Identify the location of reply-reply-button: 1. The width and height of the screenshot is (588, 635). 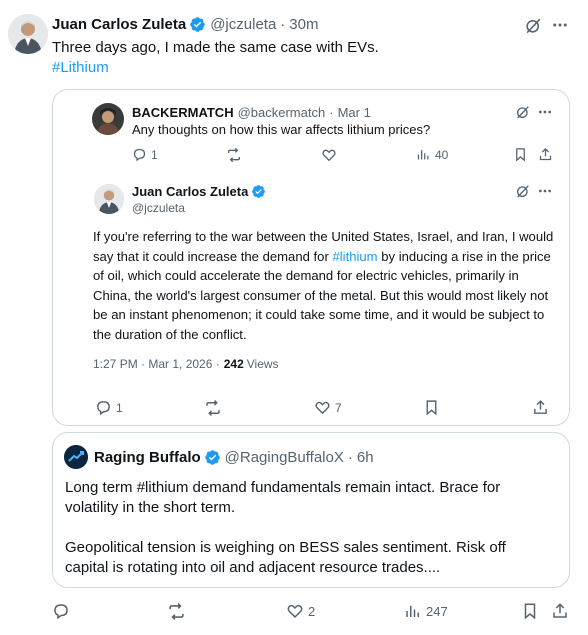
(109, 407).